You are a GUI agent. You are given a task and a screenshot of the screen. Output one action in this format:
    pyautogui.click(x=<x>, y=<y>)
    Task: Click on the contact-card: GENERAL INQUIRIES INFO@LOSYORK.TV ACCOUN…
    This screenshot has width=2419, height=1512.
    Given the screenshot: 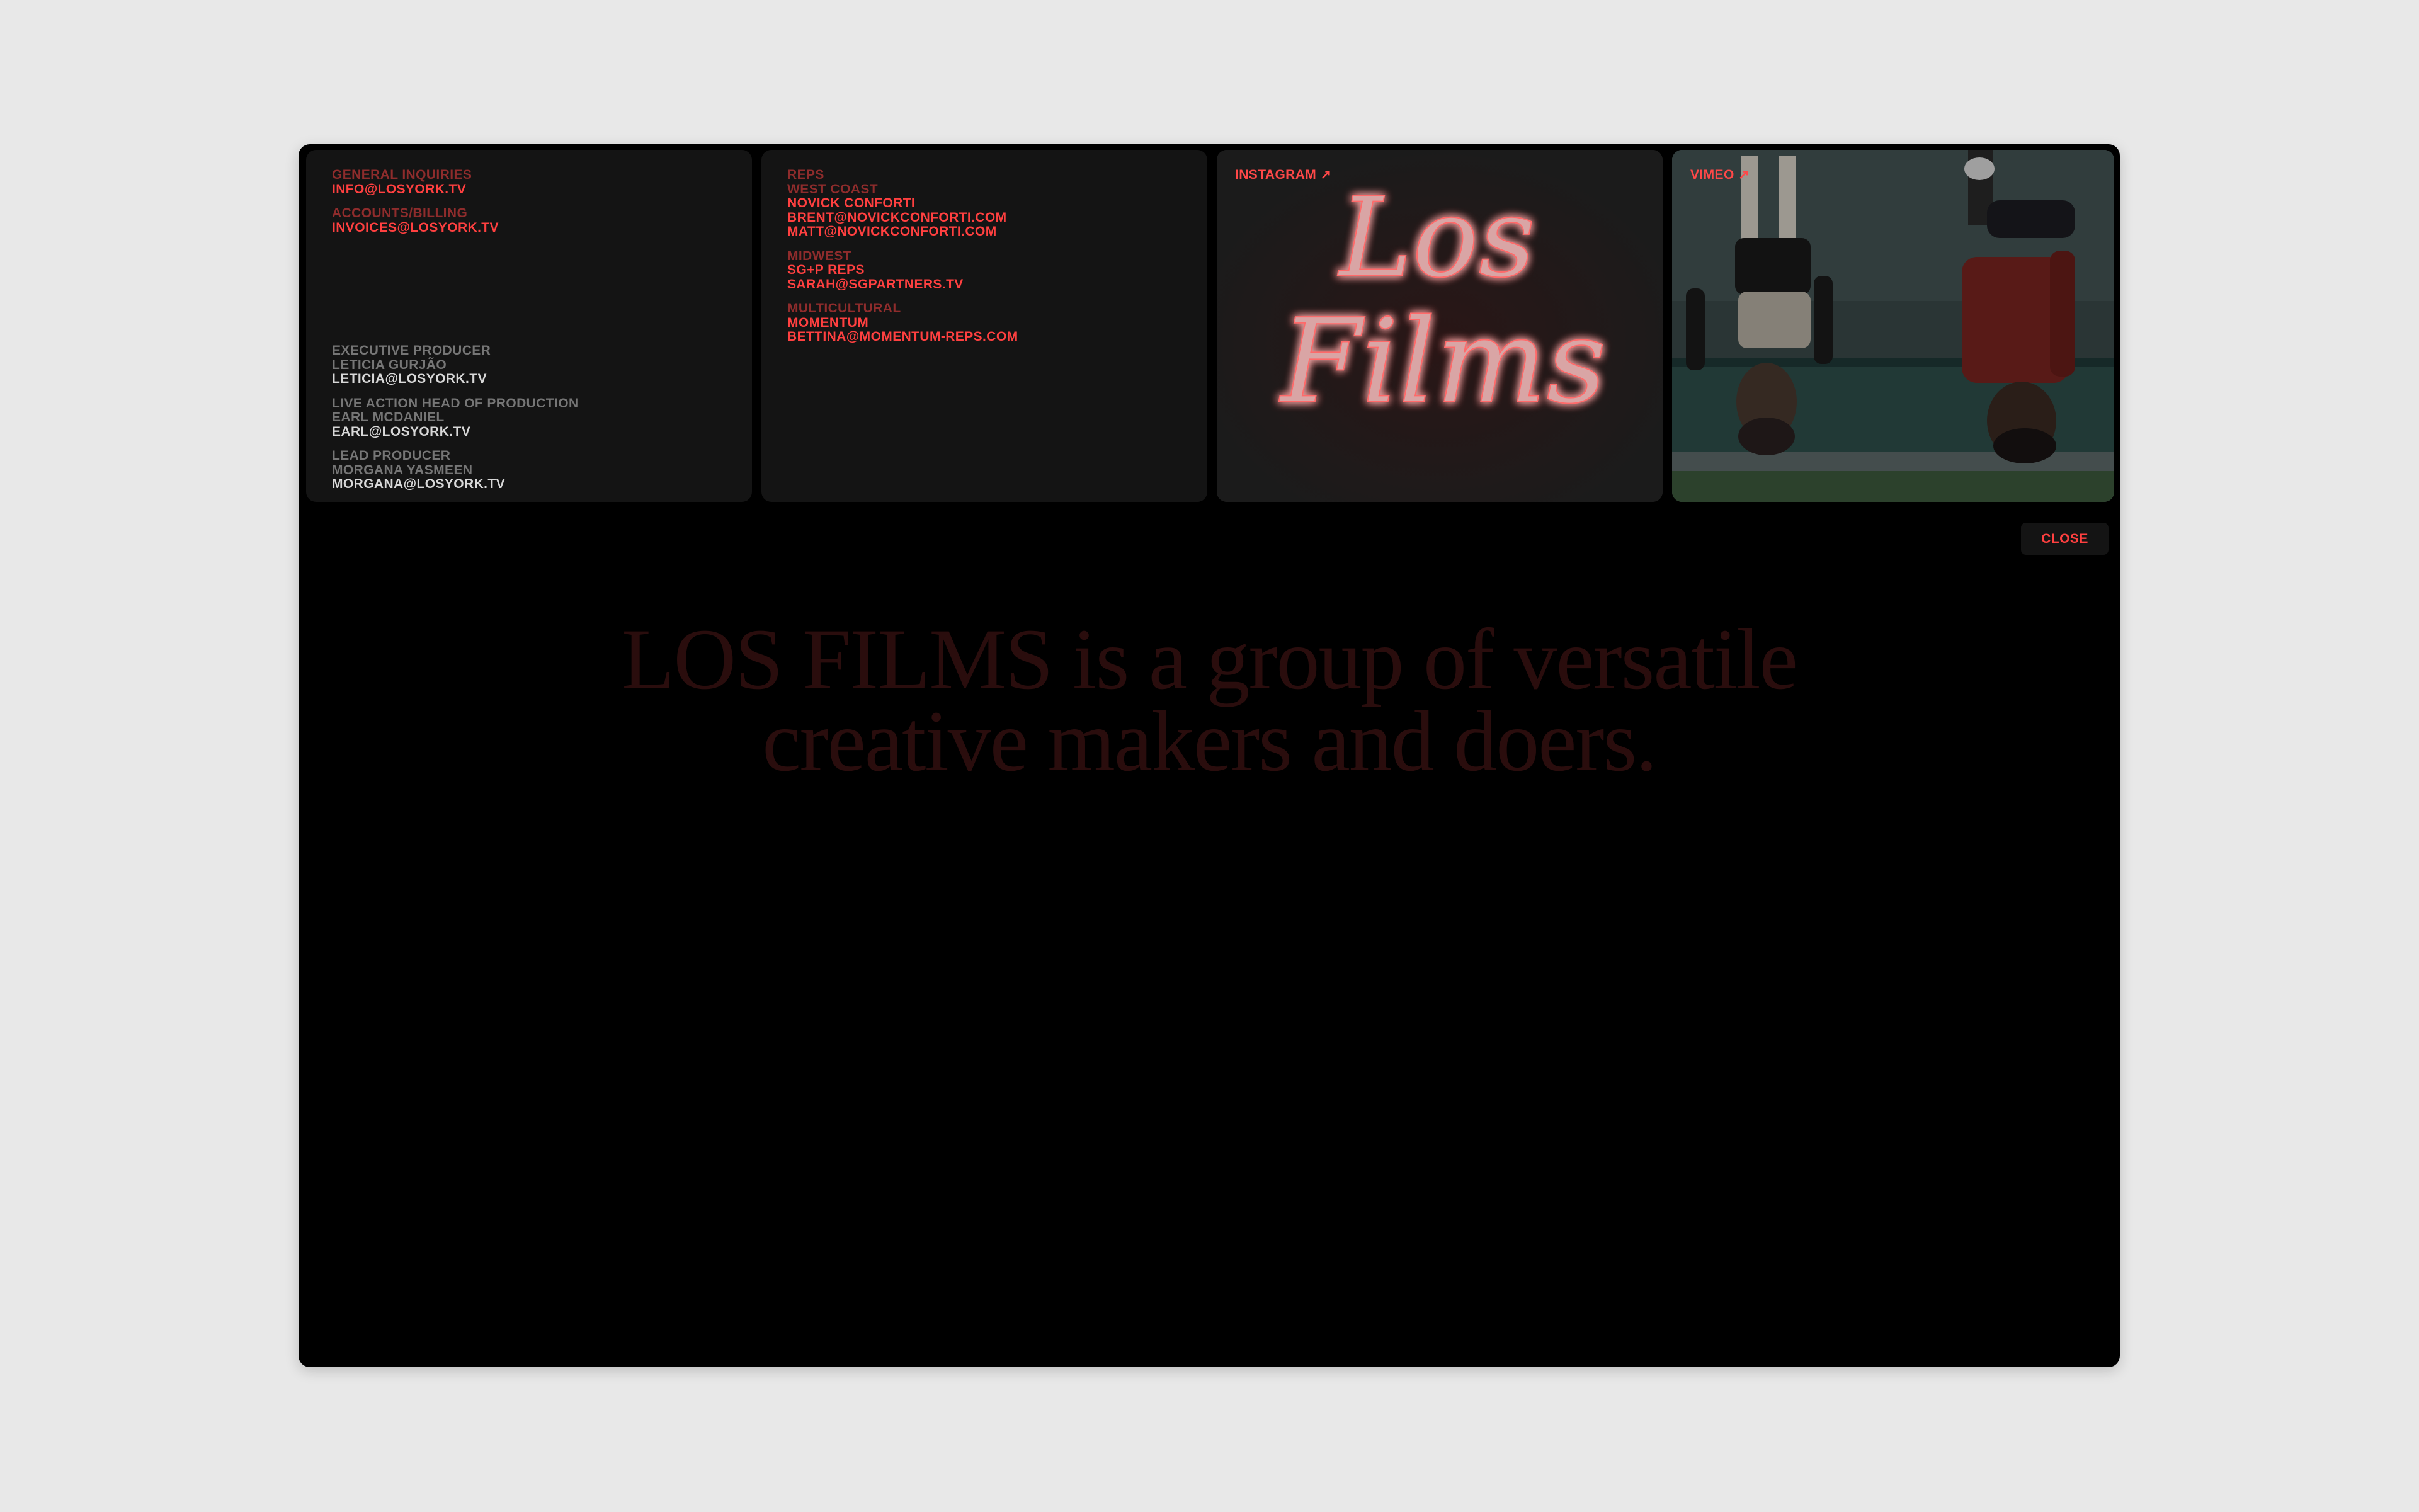 What is the action you would take?
    pyautogui.click(x=529, y=326)
    